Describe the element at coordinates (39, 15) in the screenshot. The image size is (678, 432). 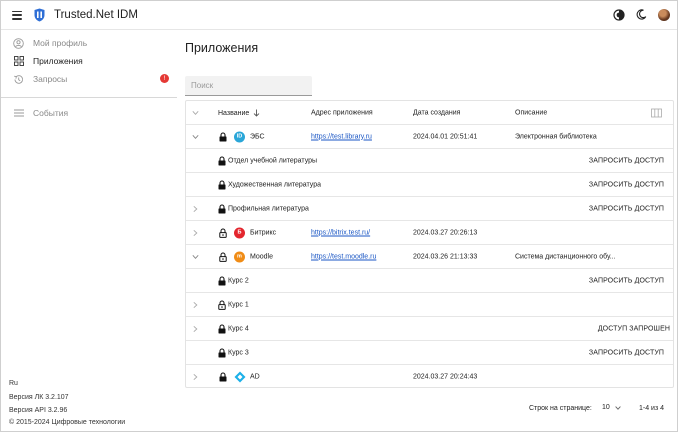
I see `trusted-logo-icon` at that location.